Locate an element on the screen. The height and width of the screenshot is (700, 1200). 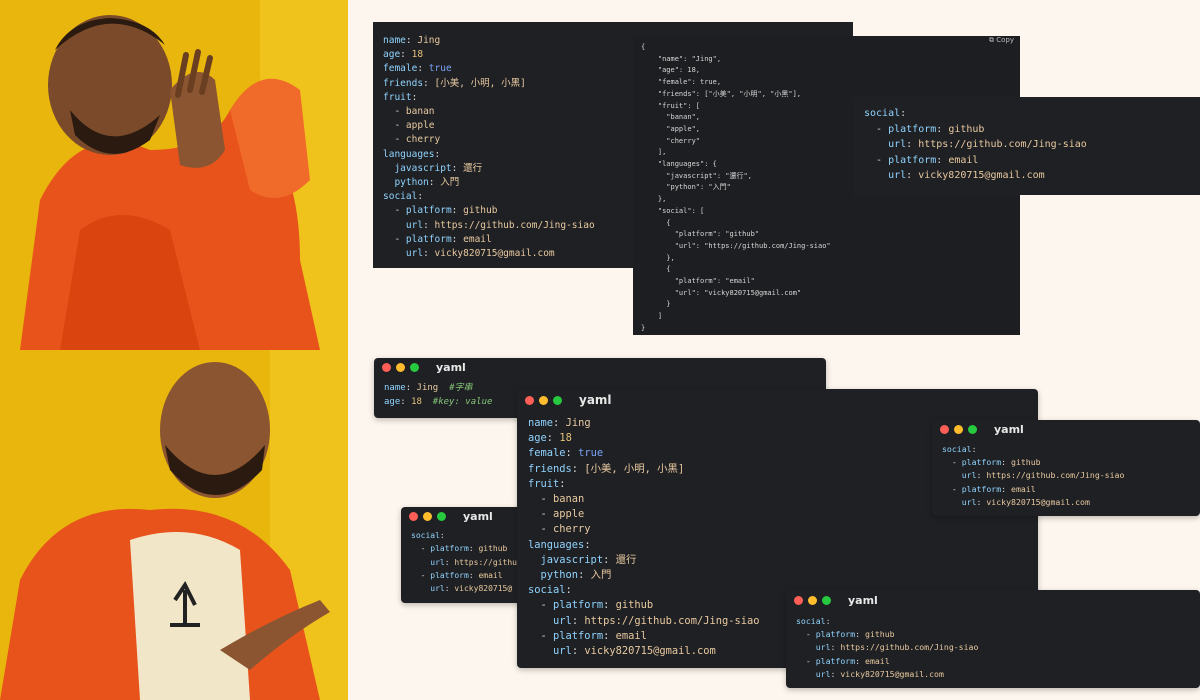
meme-photo-disapprove is located at coordinates (174, 175).